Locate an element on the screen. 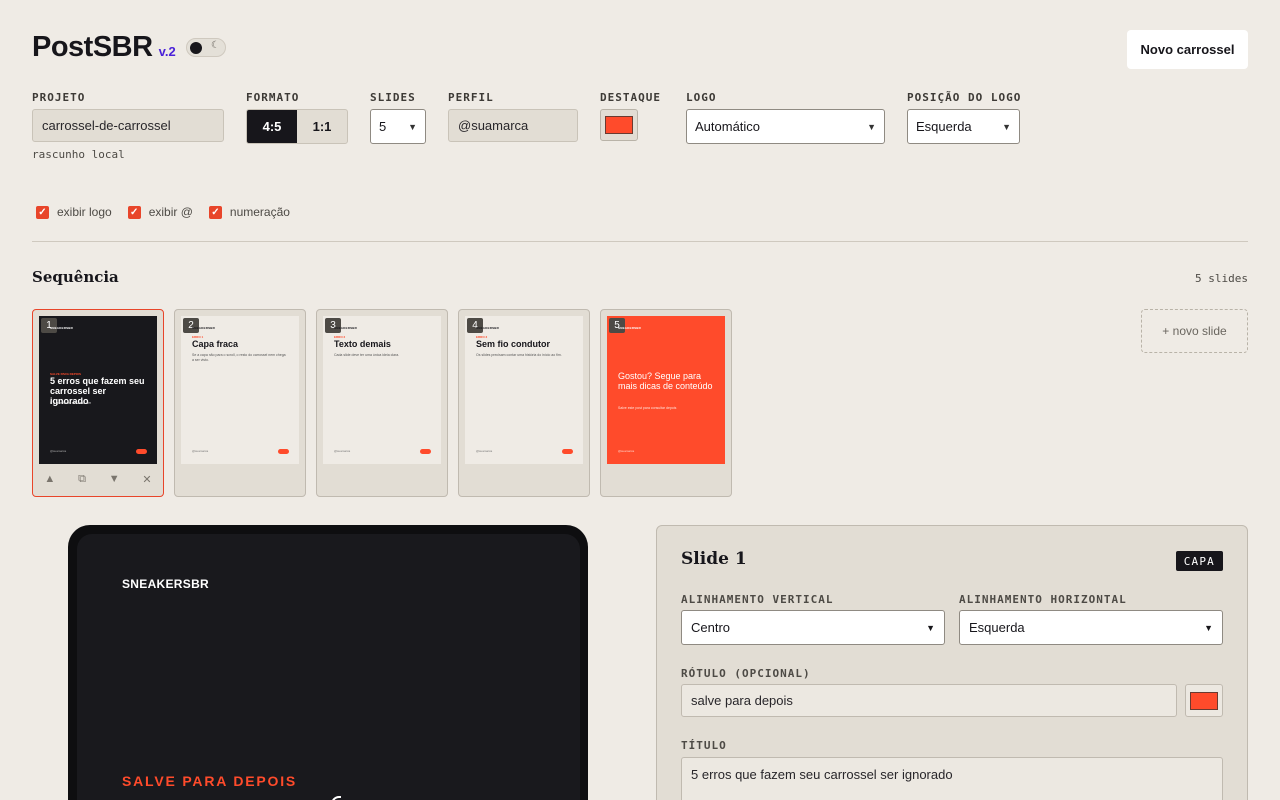  moon-icon: ☾ is located at coordinates (215, 45).